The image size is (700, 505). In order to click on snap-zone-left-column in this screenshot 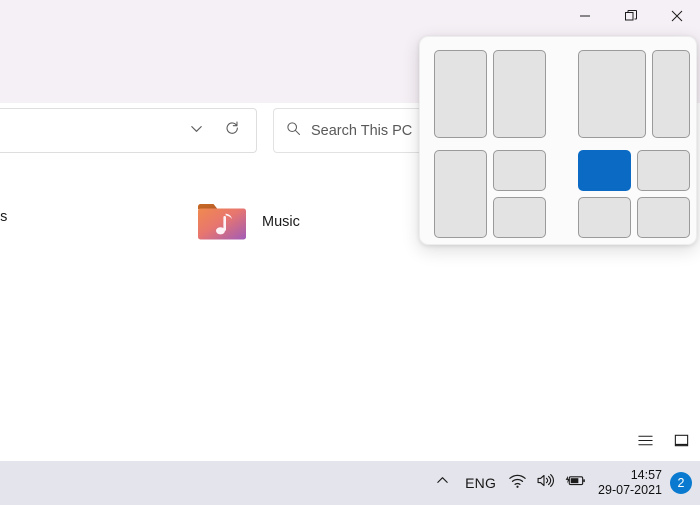, I will do `click(604, 194)`.